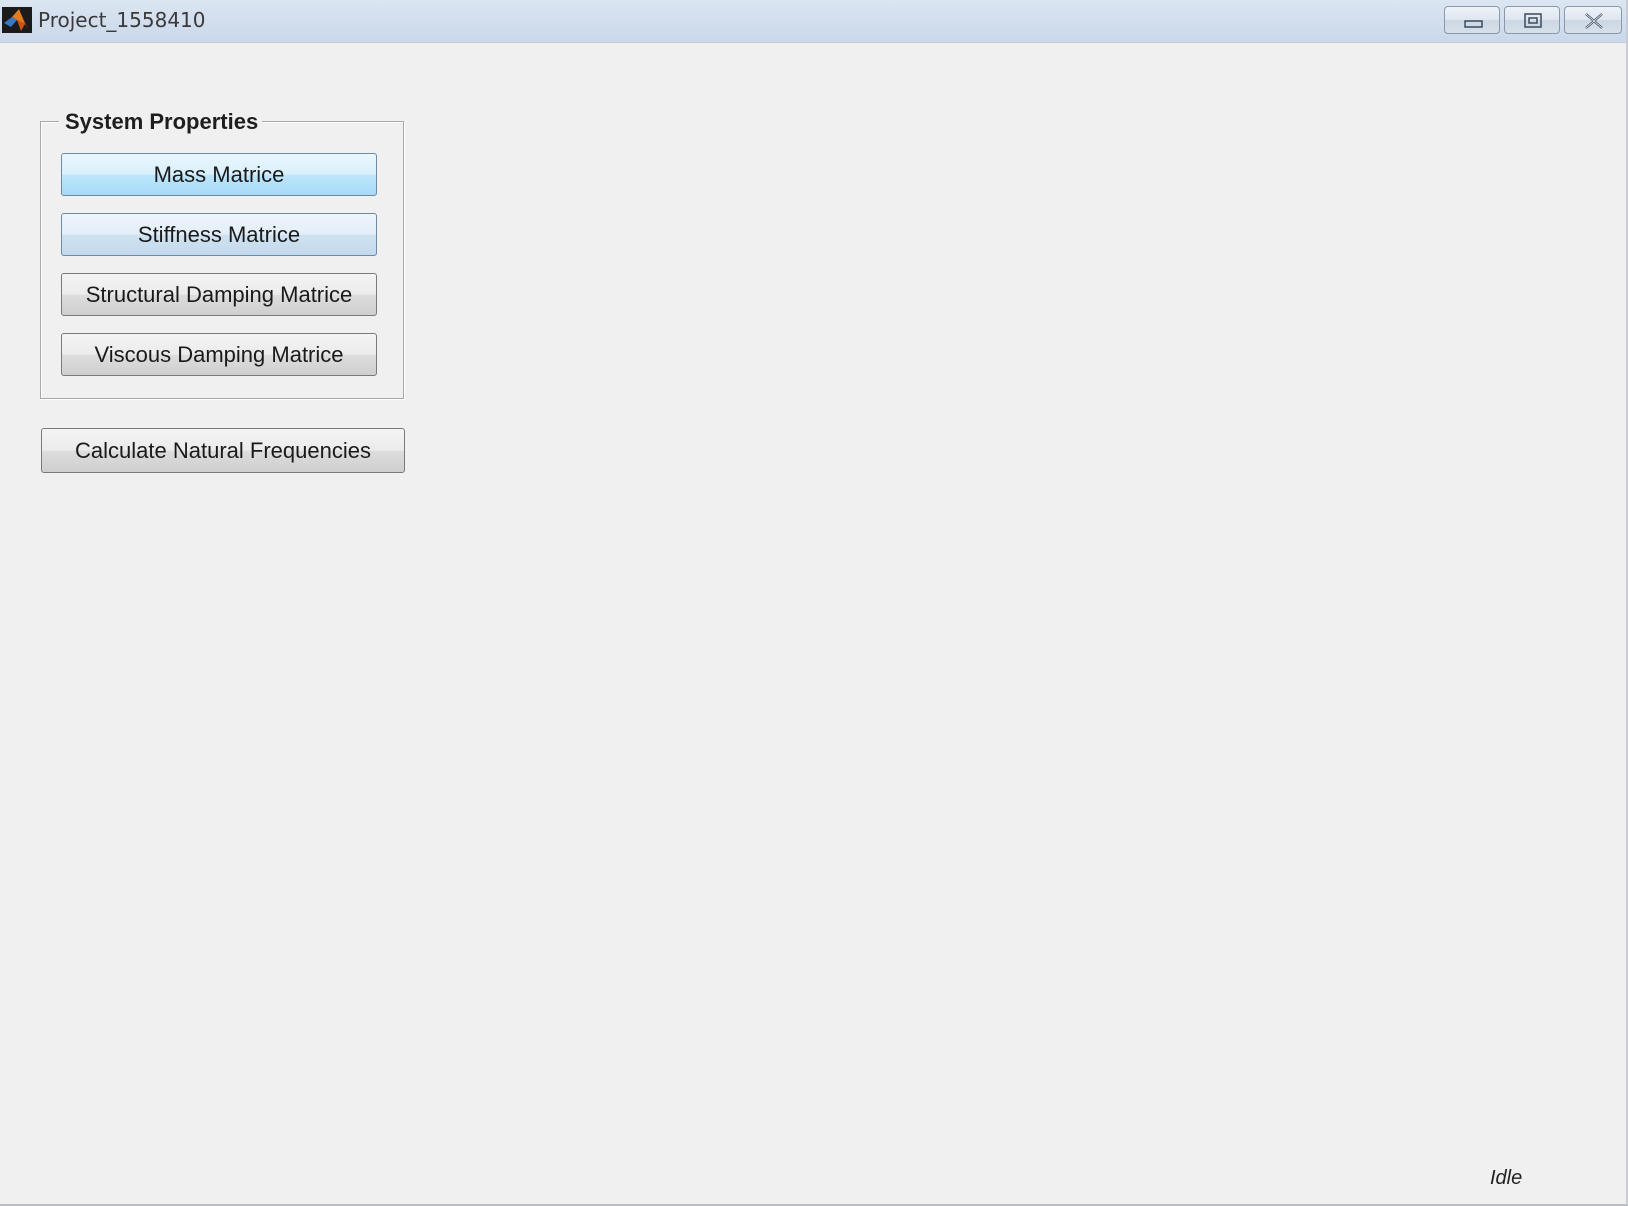 The width and height of the screenshot is (1628, 1206). Describe the element at coordinates (219, 234) in the screenshot. I see `stiffness-matrice-button: Stiffness Matrice` at that location.